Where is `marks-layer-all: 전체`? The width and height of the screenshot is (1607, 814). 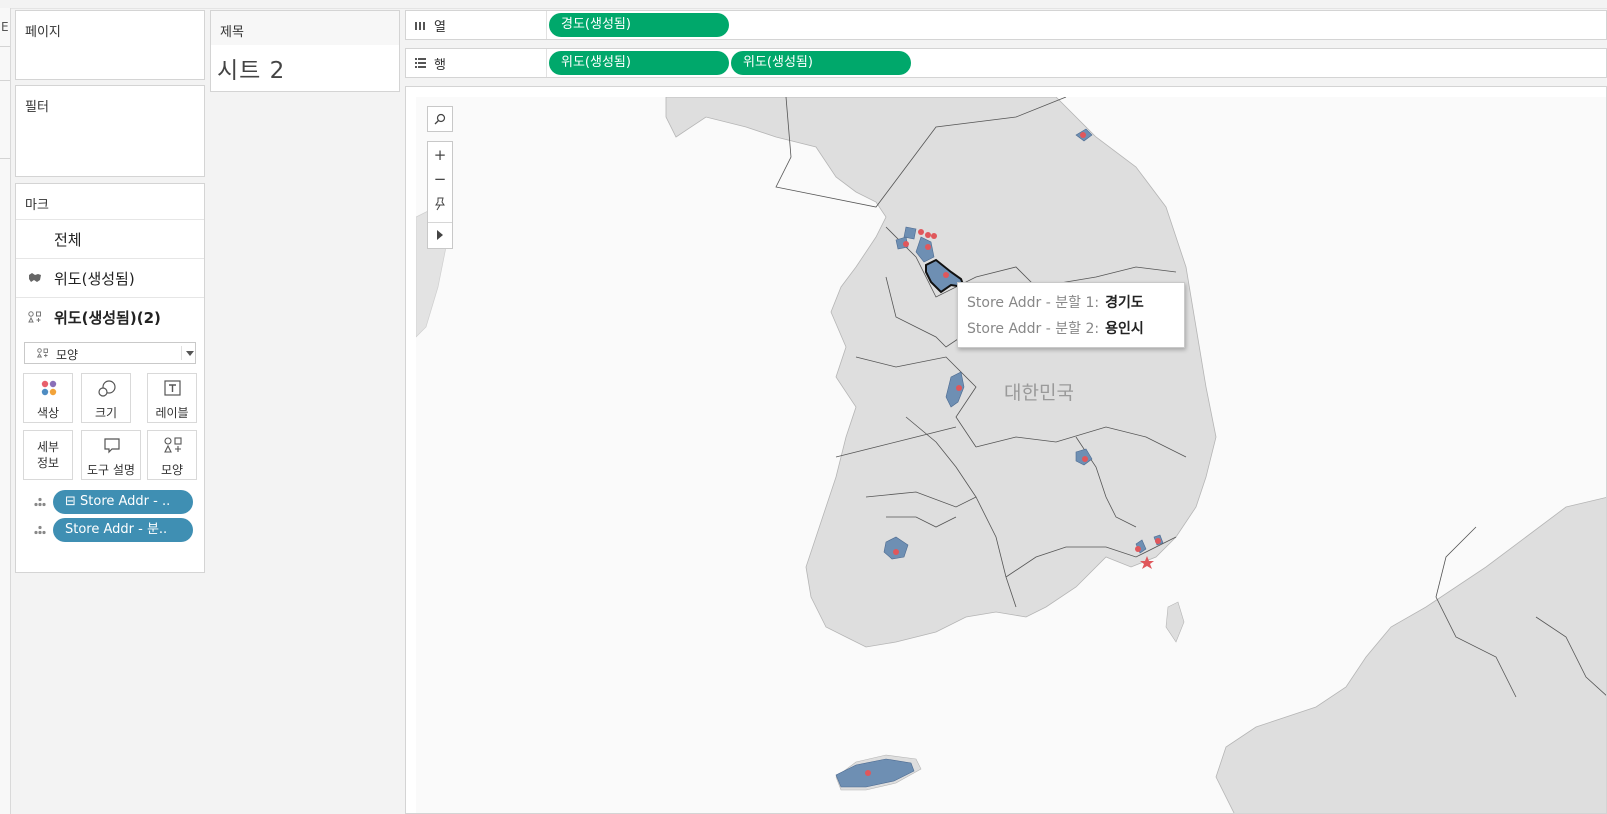
marks-layer-all: 전체 is located at coordinates (110, 238).